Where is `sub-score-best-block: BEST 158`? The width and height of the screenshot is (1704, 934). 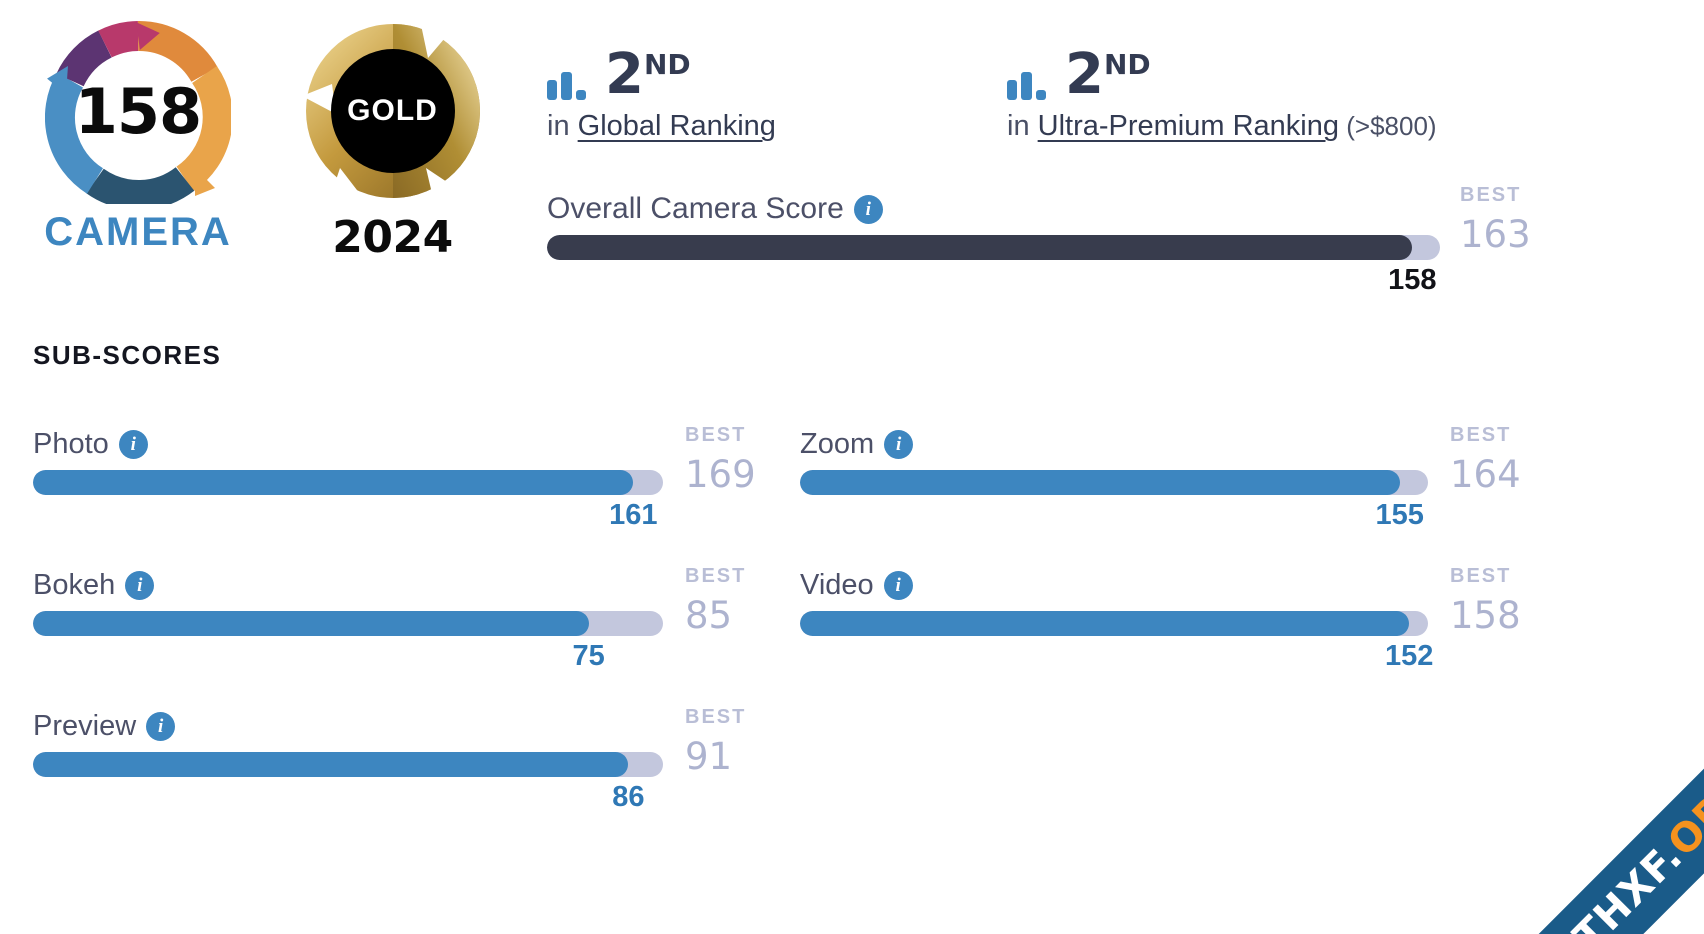
sub-score-best-block: BEST 158 is located at coordinates (1505, 601).